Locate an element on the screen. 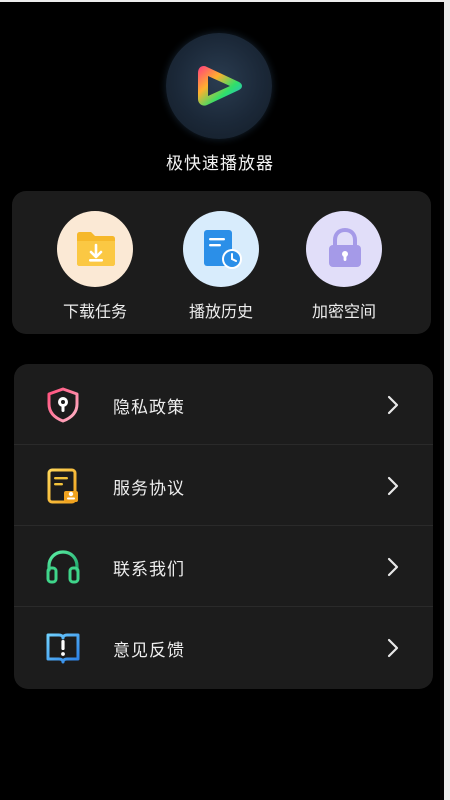  encrypted-space-icon-bg is located at coordinates (344, 249).